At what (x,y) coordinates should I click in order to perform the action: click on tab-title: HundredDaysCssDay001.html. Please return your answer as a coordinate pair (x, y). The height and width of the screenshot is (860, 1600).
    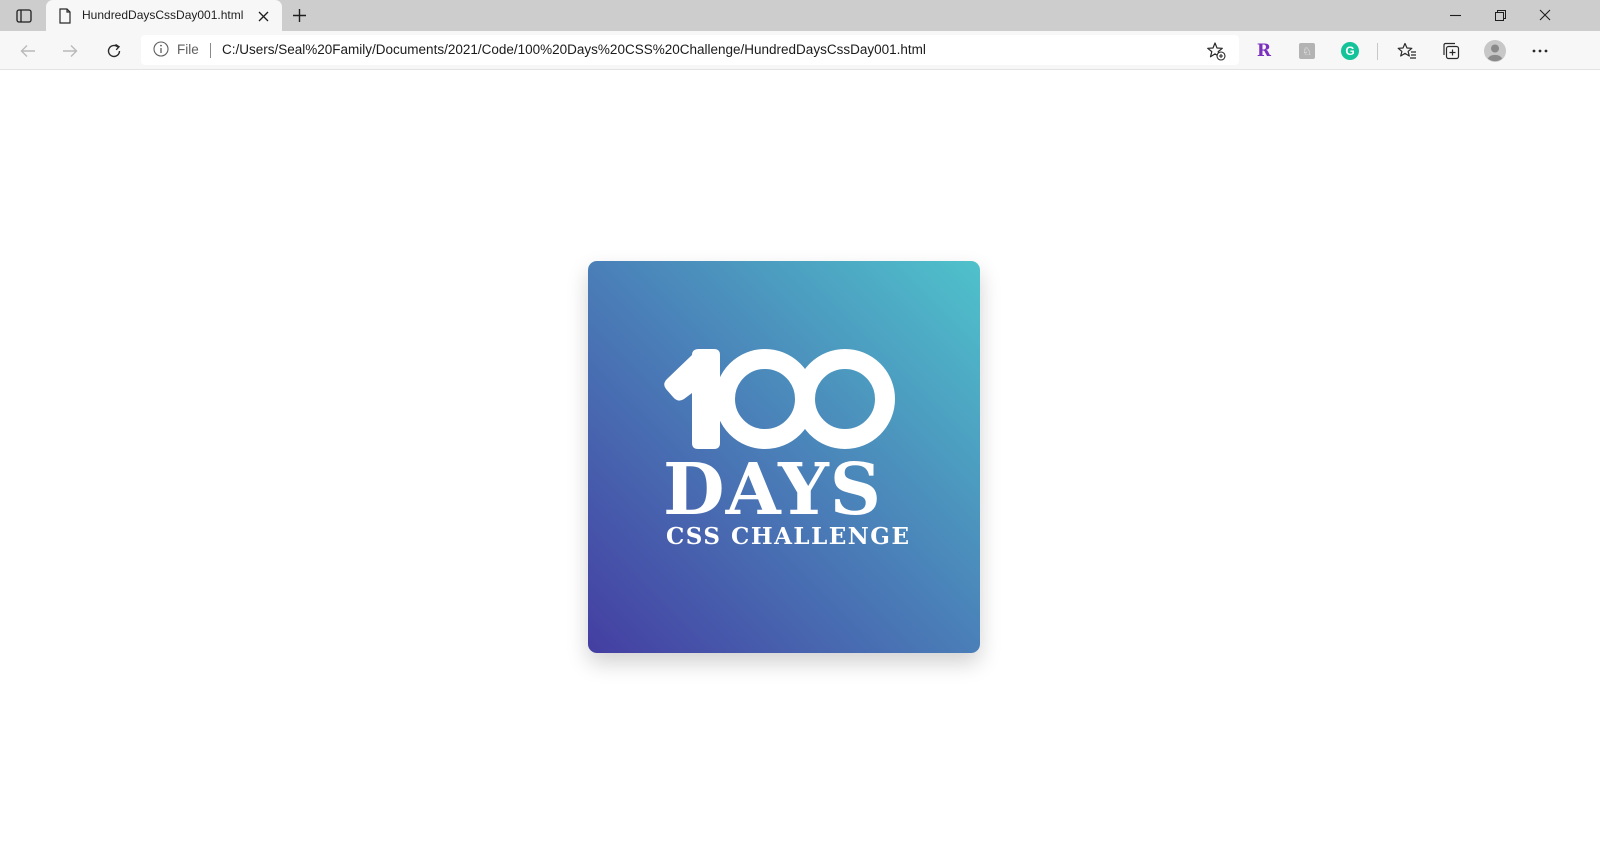
    Looking at the image, I should click on (163, 15).